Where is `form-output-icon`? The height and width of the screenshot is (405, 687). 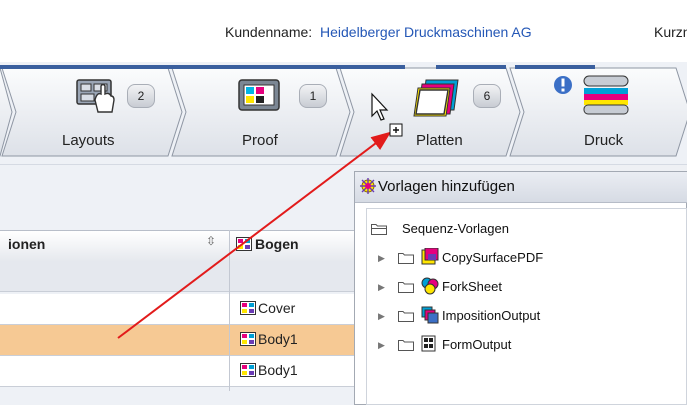 form-output-icon is located at coordinates (428, 343).